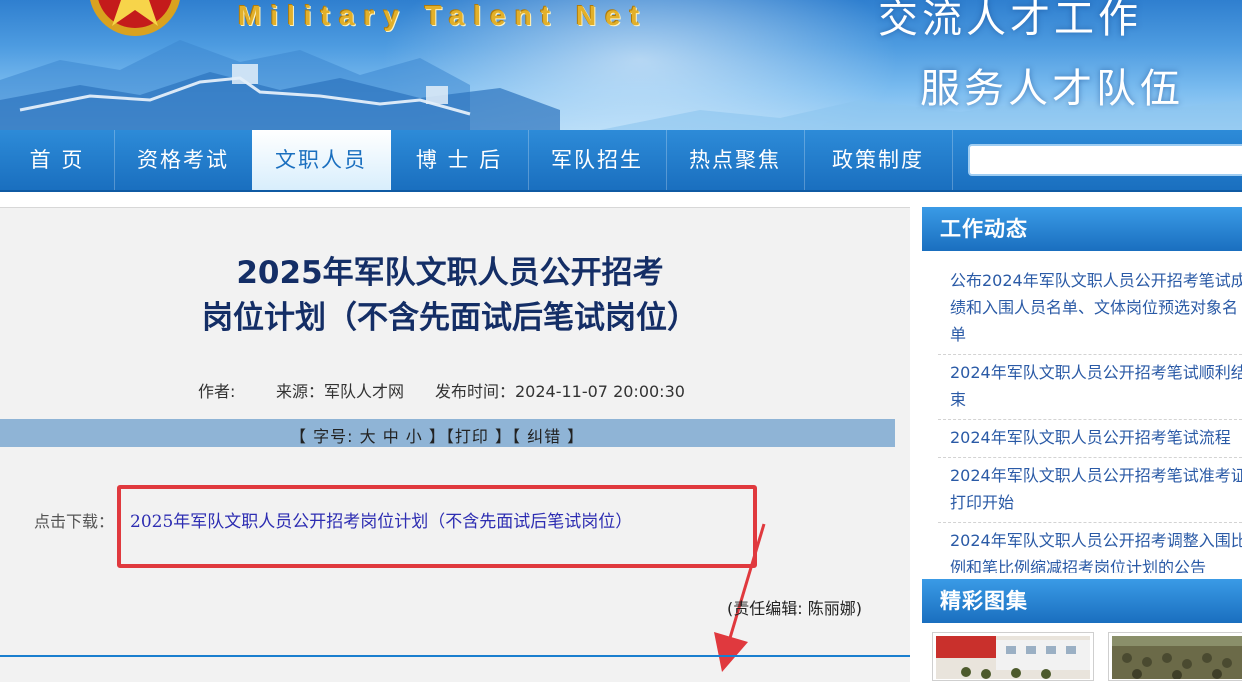  What do you see at coordinates (368, 436) in the screenshot?
I see `font-size-large-button: 大` at bounding box center [368, 436].